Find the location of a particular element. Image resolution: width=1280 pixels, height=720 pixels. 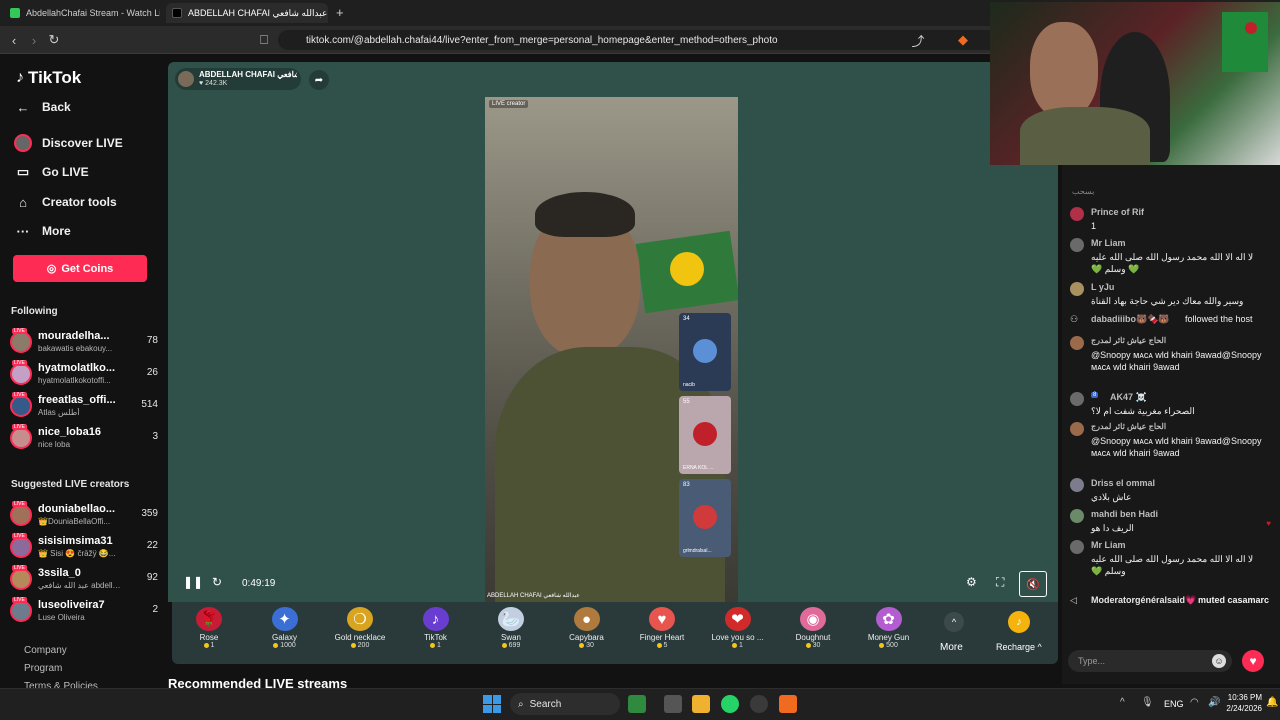

like-heart-button: ♥ is located at coordinates (1253, 661).